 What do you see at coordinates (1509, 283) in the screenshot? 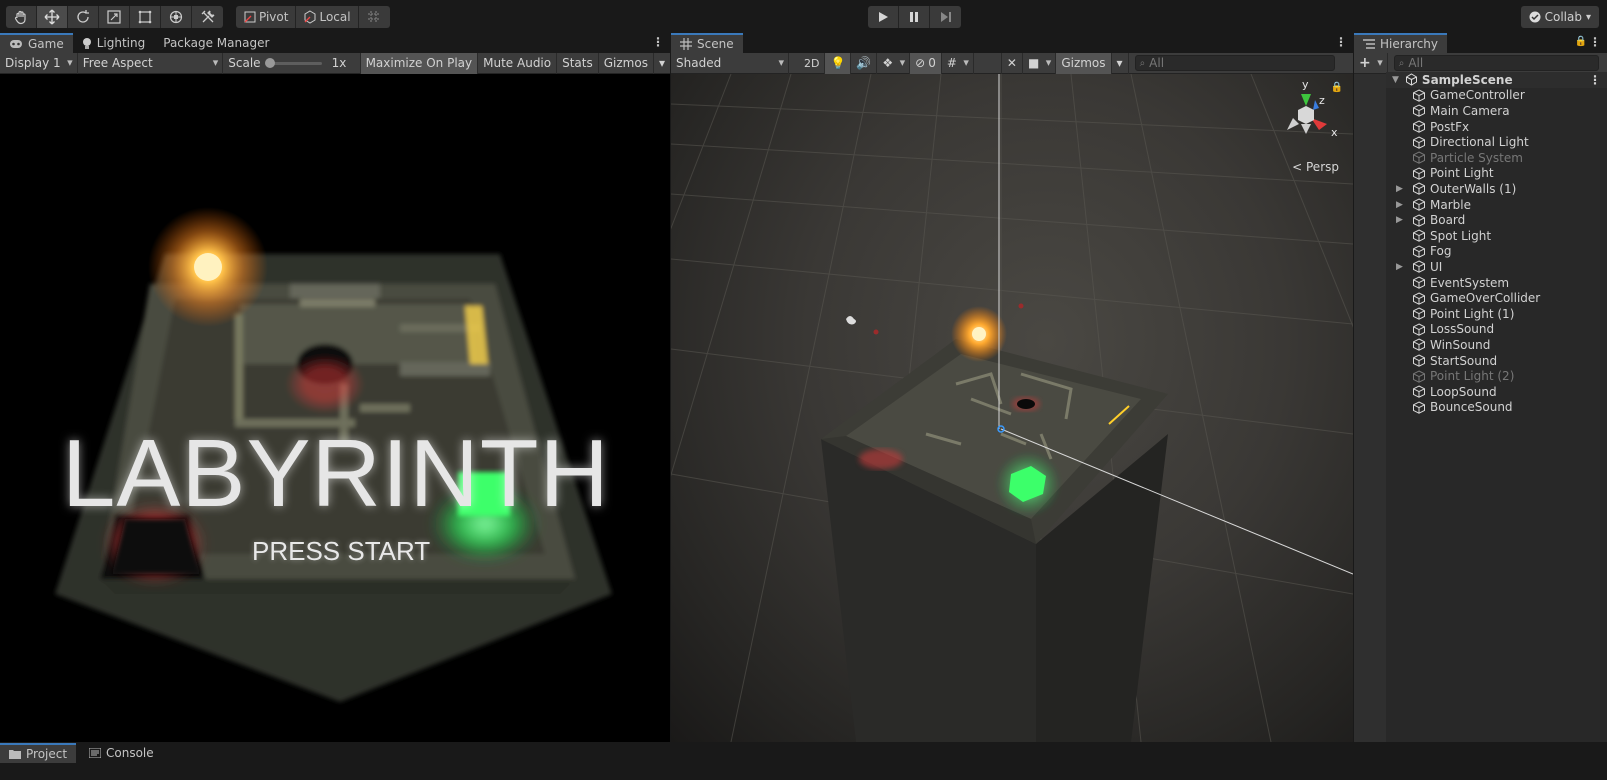
I see `hierarchy-item: EventSystem` at bounding box center [1509, 283].